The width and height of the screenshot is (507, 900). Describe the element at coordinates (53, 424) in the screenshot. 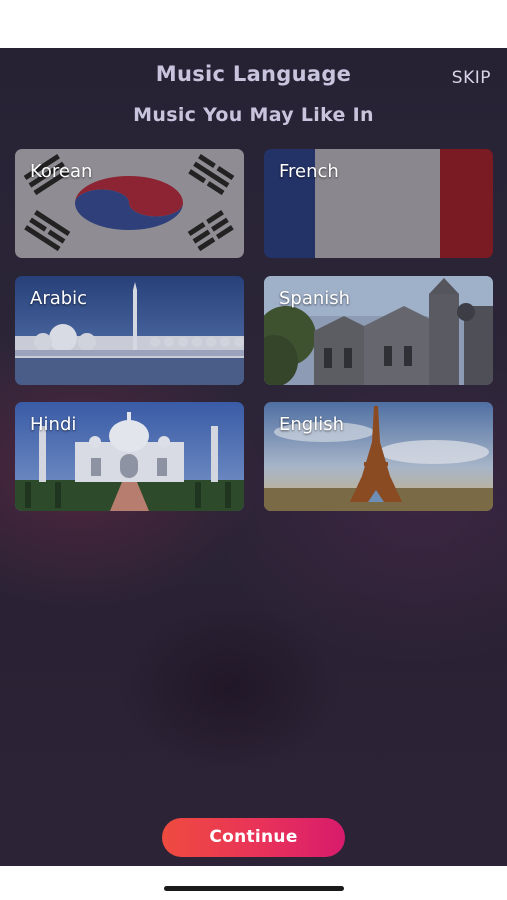

I see `language-label: Hindi` at that location.